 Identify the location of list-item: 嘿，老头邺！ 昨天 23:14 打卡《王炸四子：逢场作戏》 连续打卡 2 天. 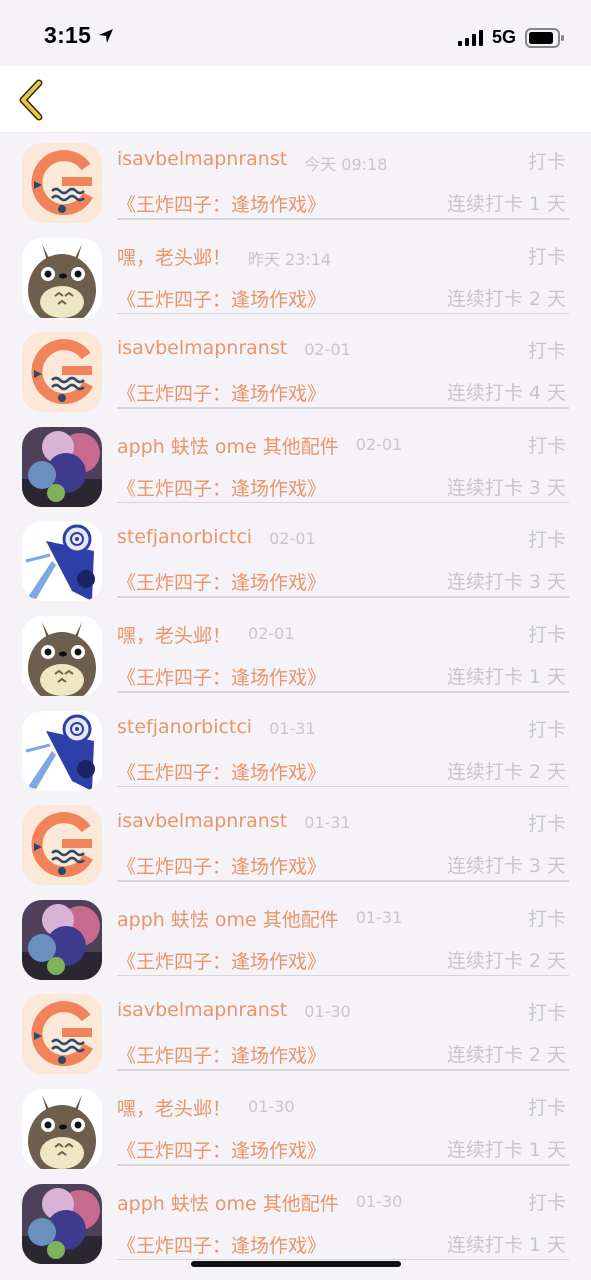
(295, 282).